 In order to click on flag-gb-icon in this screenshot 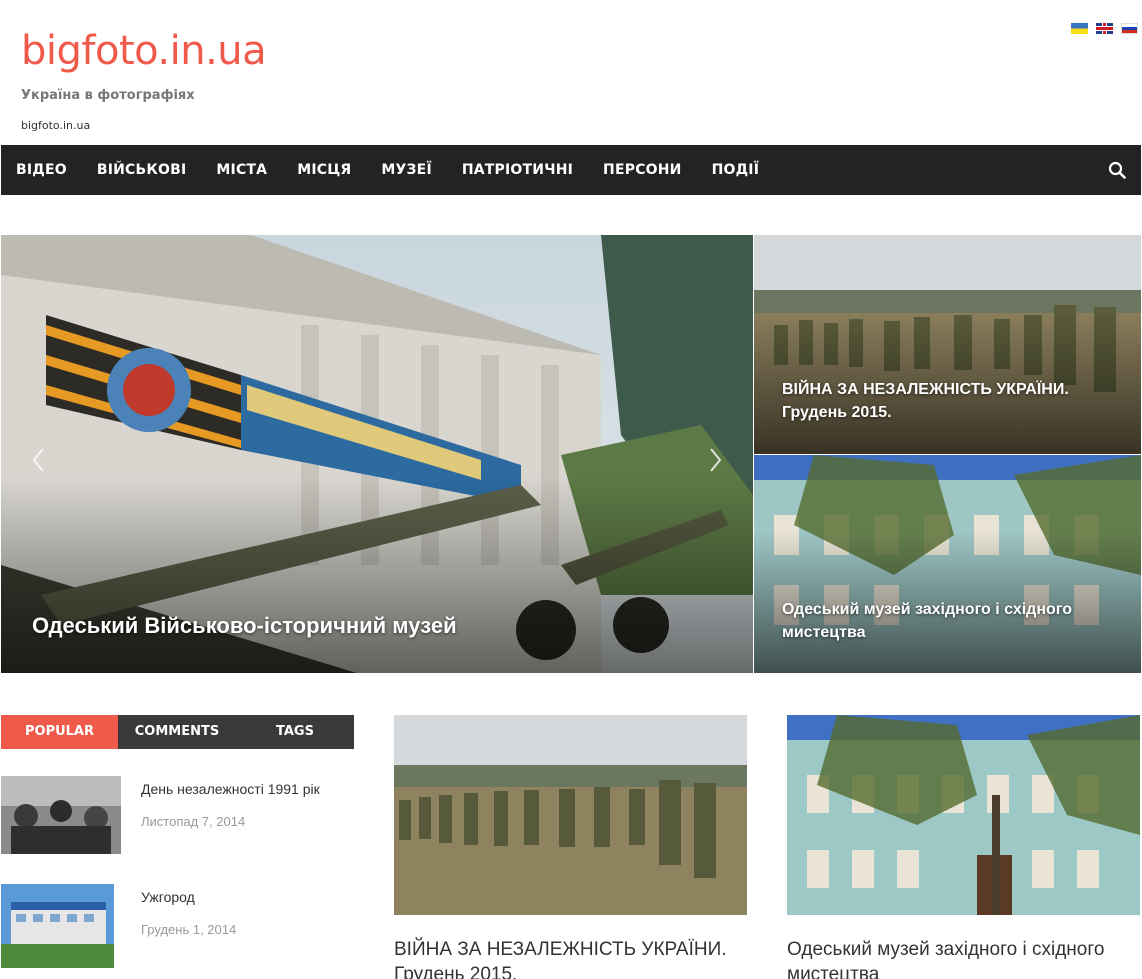, I will do `click(1104, 28)`.